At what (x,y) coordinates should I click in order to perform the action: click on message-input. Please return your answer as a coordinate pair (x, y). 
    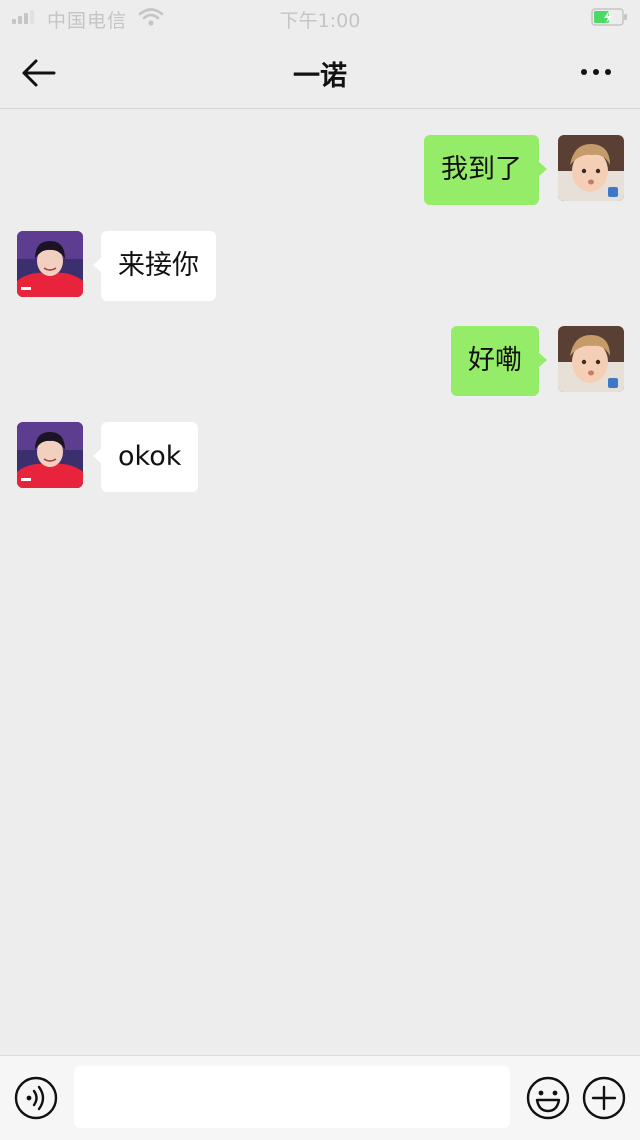
    Looking at the image, I should click on (292, 1097).